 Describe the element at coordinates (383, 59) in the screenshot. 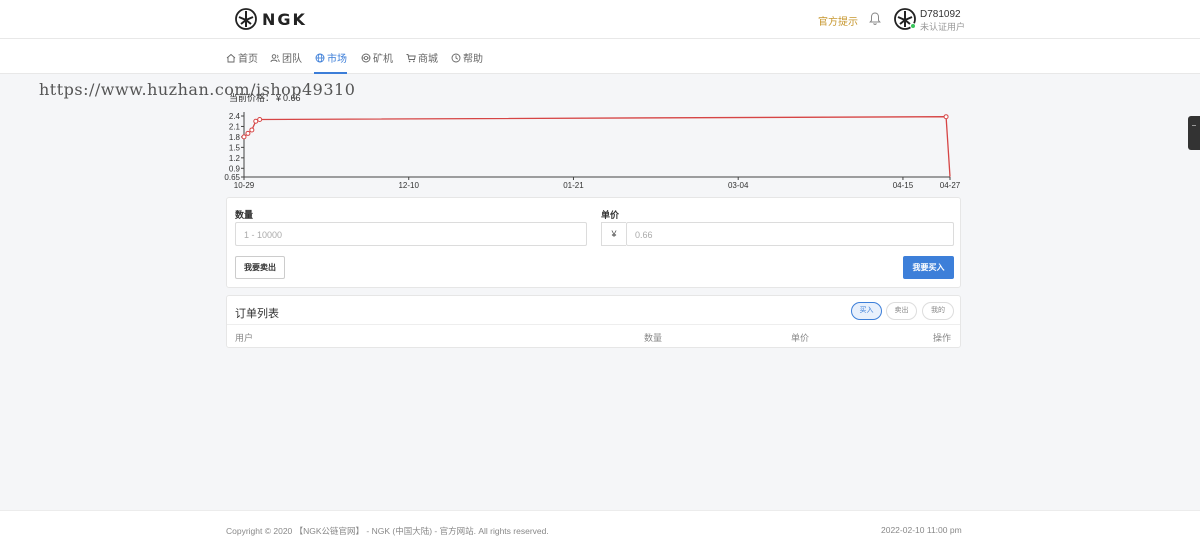

I see `nav-item-label: 矿机` at that location.